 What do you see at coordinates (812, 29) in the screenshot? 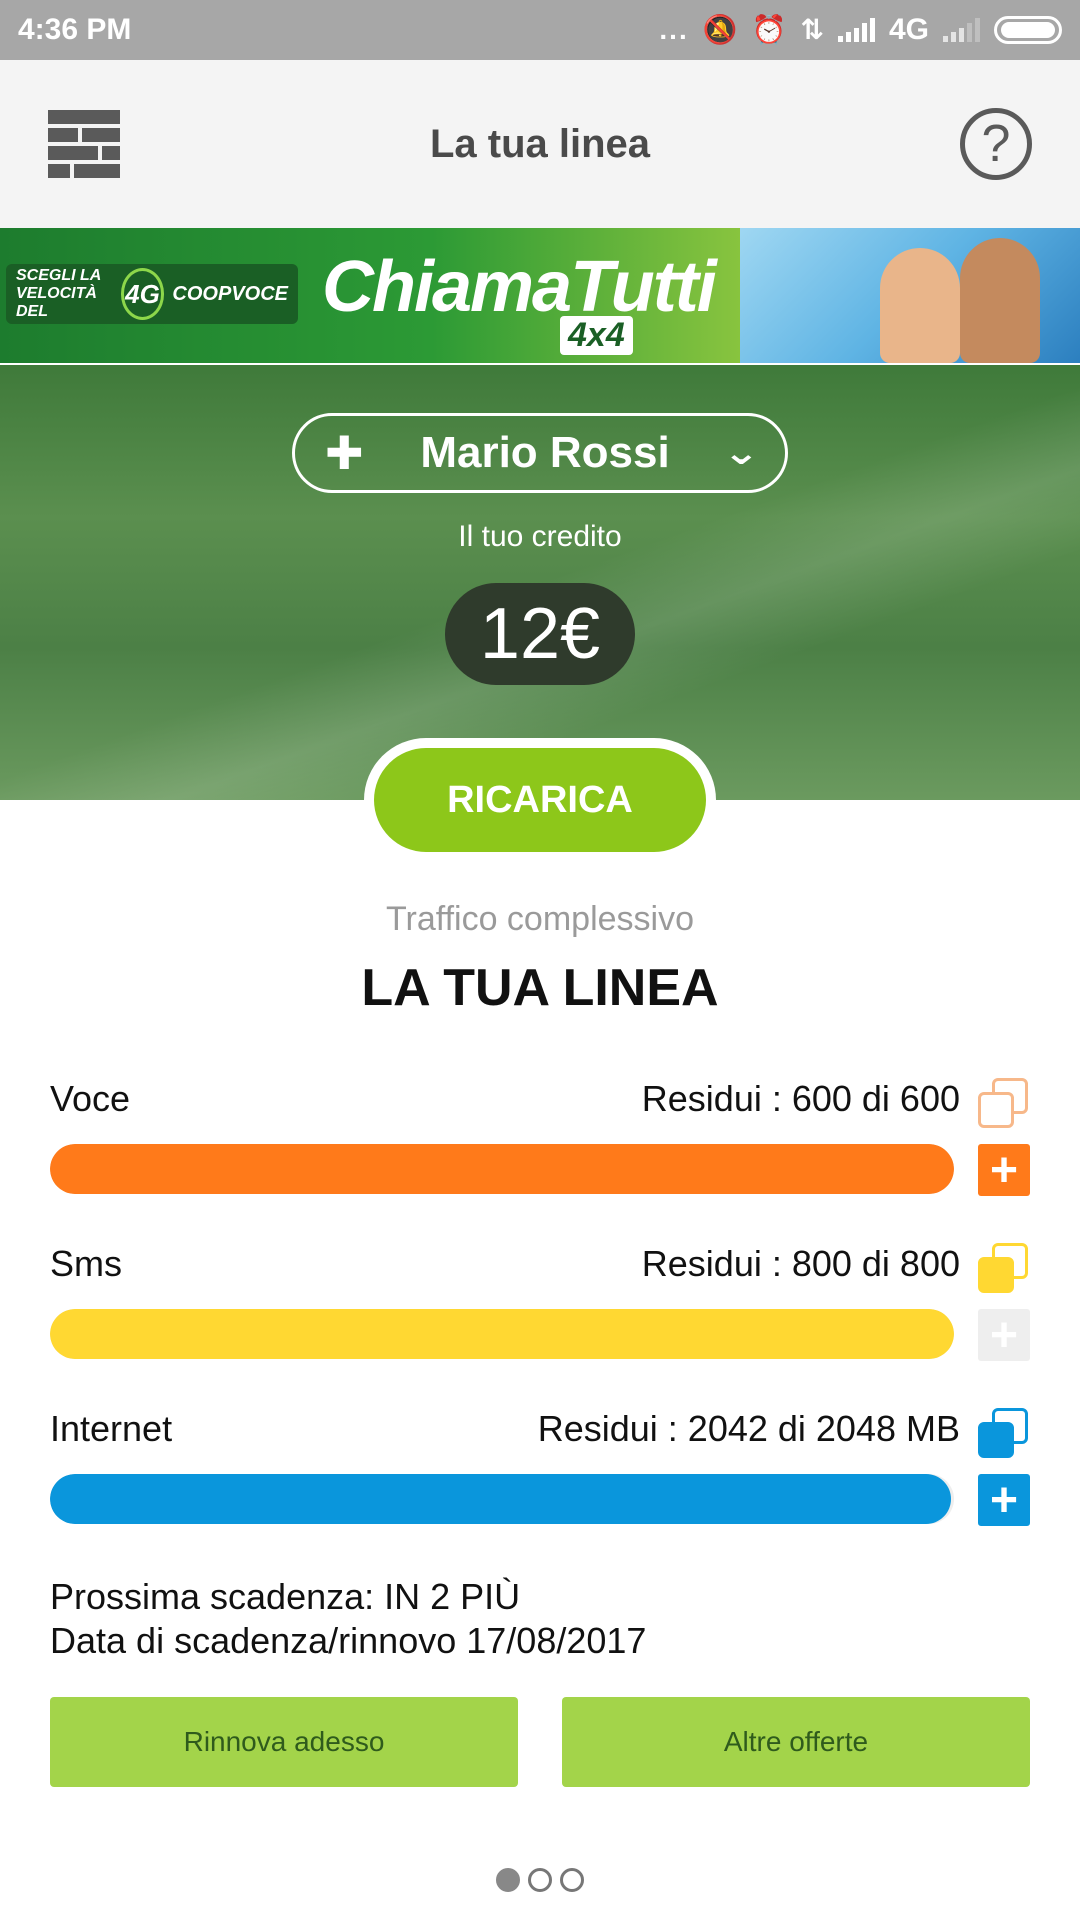
I see `data-arrows-icon: ⇅` at bounding box center [812, 29].